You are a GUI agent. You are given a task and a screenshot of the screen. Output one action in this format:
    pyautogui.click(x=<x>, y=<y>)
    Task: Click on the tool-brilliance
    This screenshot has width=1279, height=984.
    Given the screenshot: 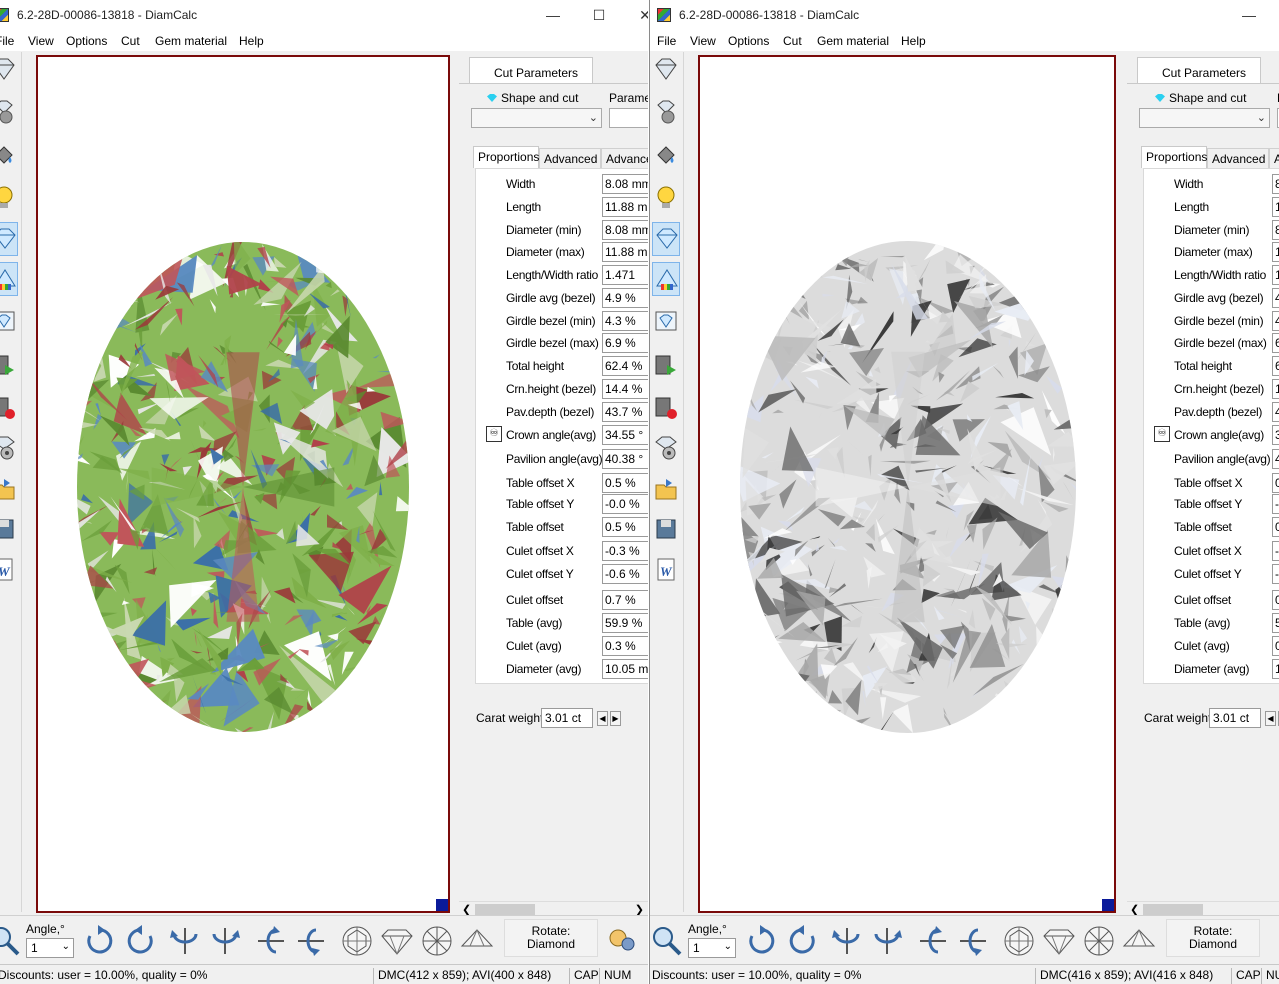 What is the action you would take?
    pyautogui.click(x=9, y=239)
    